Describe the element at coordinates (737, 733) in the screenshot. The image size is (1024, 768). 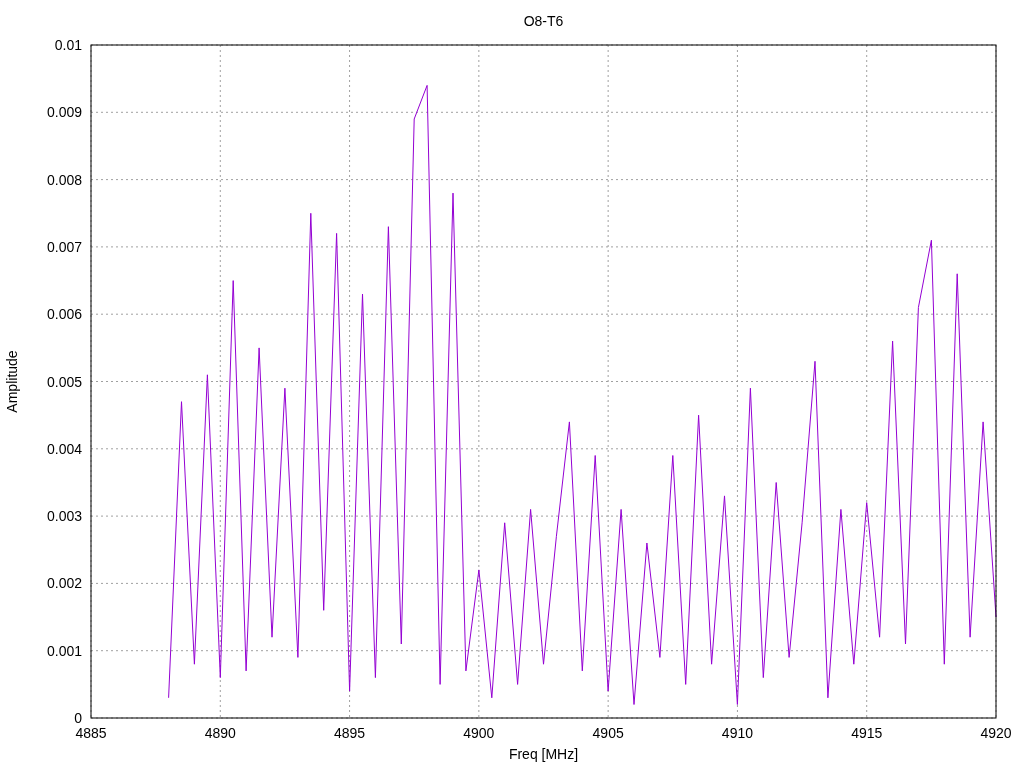
I see `tick-label: 4910` at that location.